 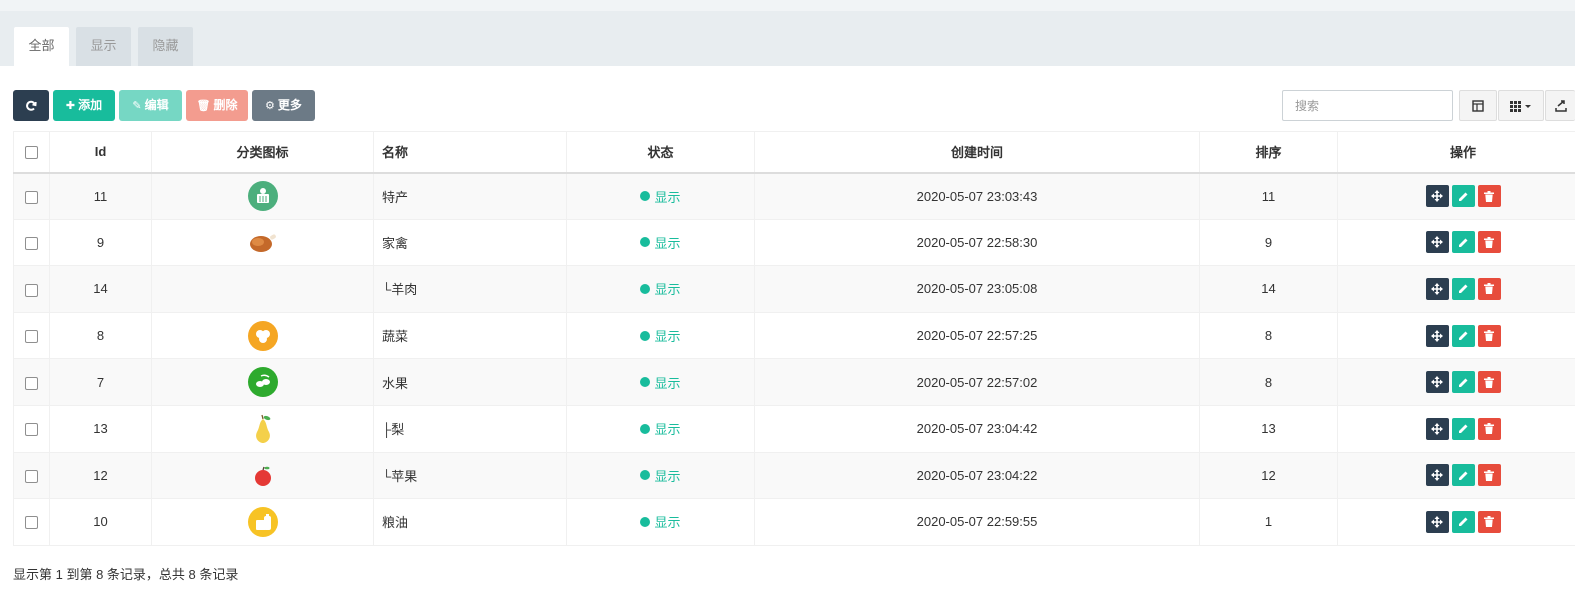 I want to click on header-name: 名称, so click(x=470, y=152).